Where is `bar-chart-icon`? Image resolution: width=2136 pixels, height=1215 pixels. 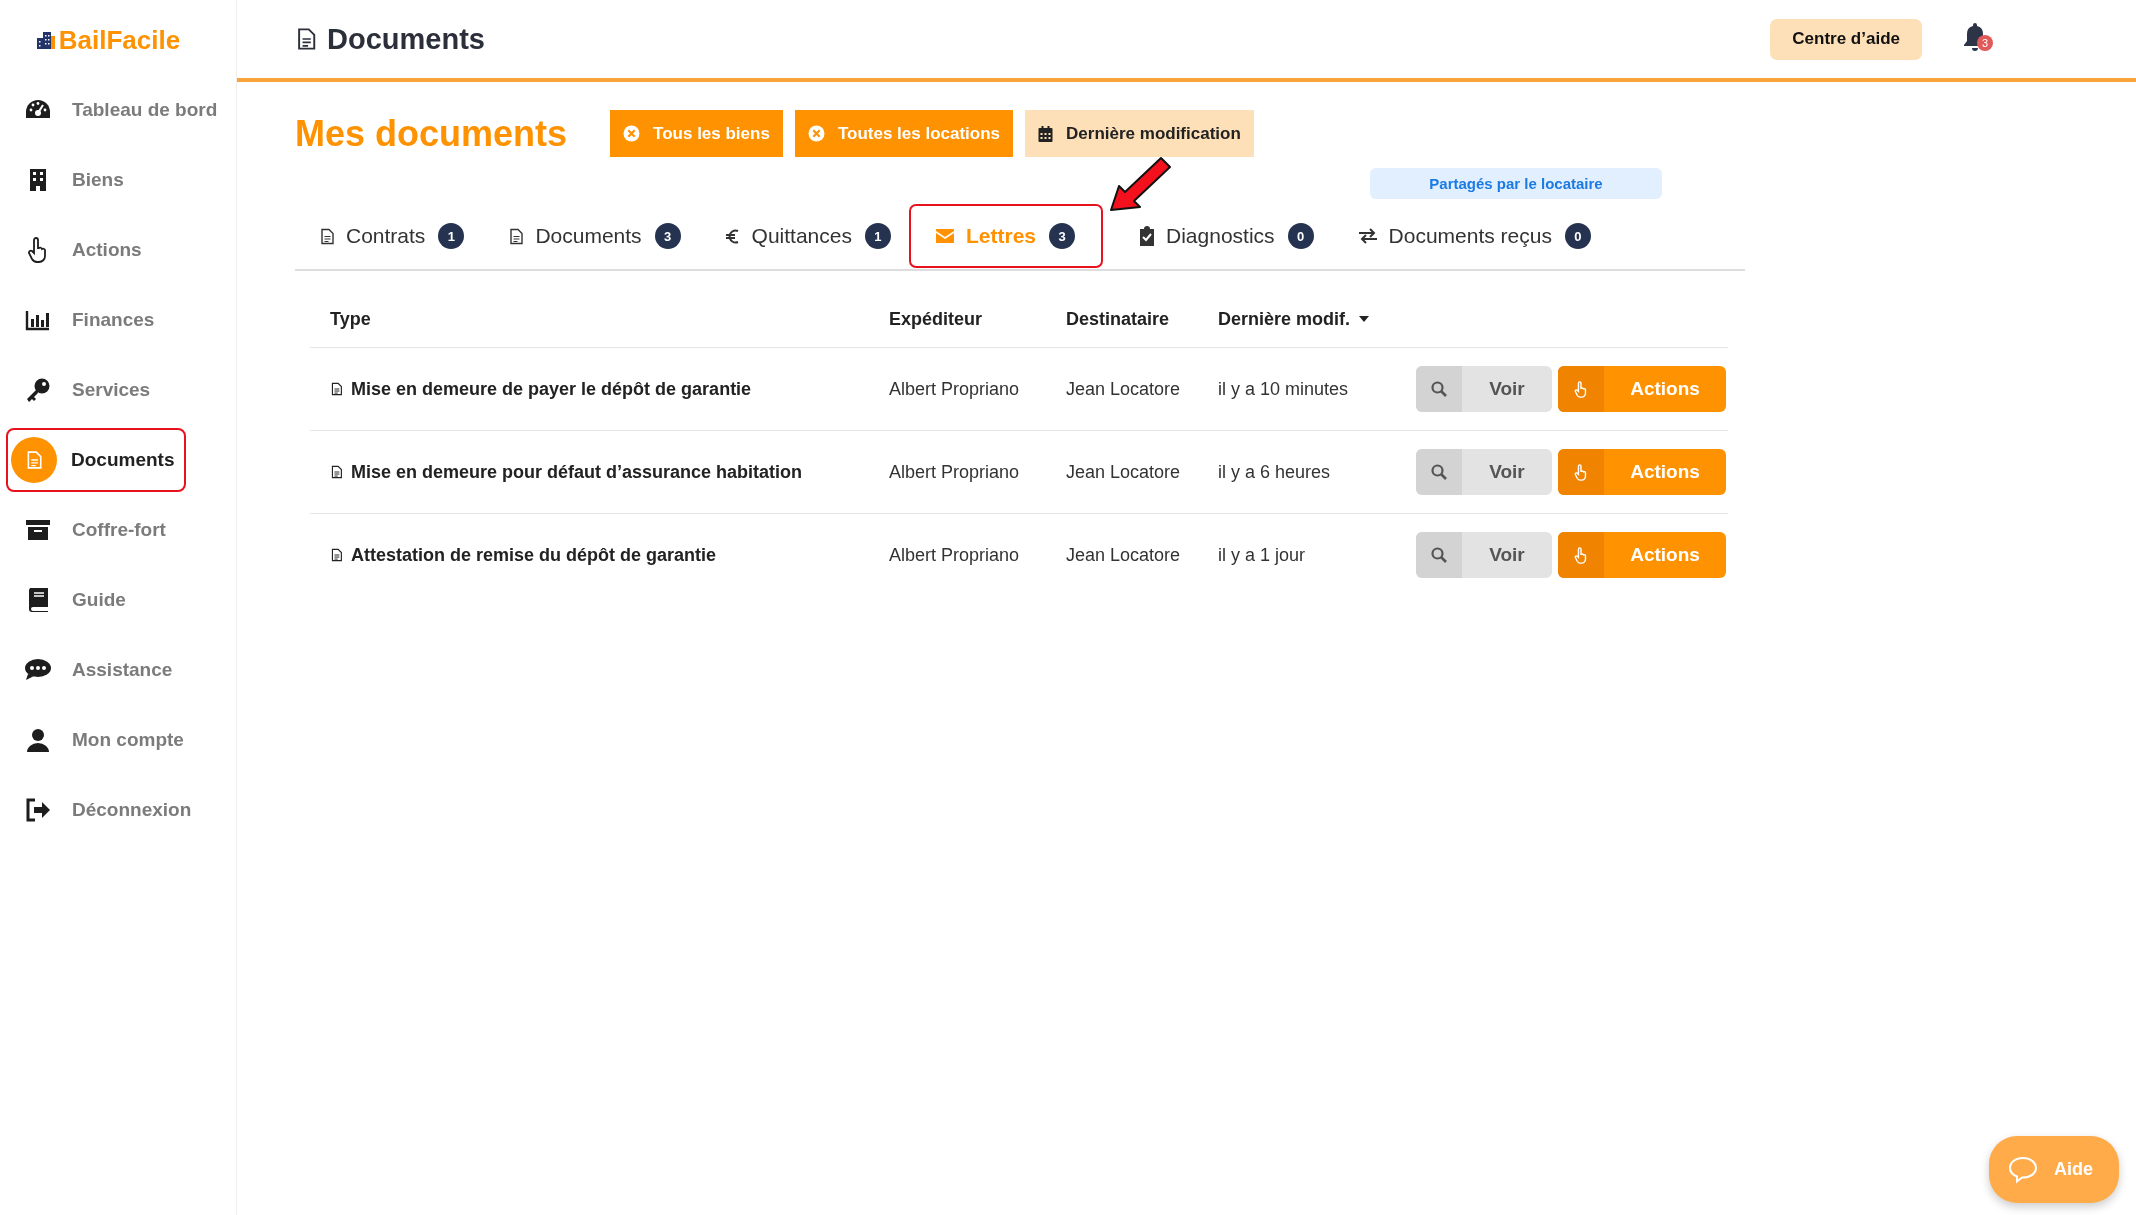
bar-chart-icon is located at coordinates (38, 320).